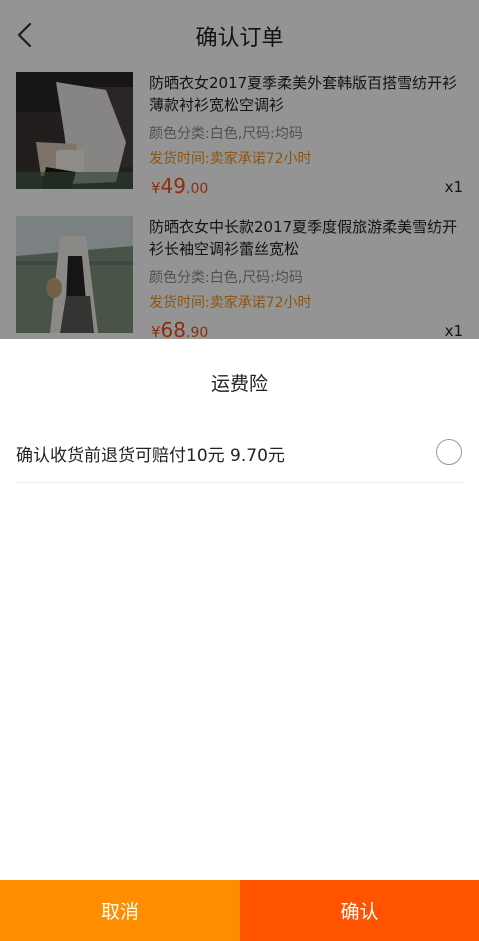  What do you see at coordinates (120, 910) in the screenshot?
I see `cancel-button: 取消` at bounding box center [120, 910].